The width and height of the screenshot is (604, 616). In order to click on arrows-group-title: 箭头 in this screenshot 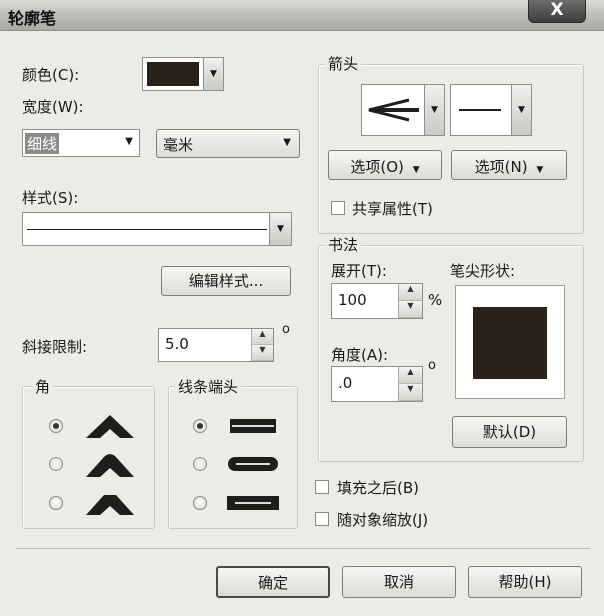, I will do `click(343, 63)`.